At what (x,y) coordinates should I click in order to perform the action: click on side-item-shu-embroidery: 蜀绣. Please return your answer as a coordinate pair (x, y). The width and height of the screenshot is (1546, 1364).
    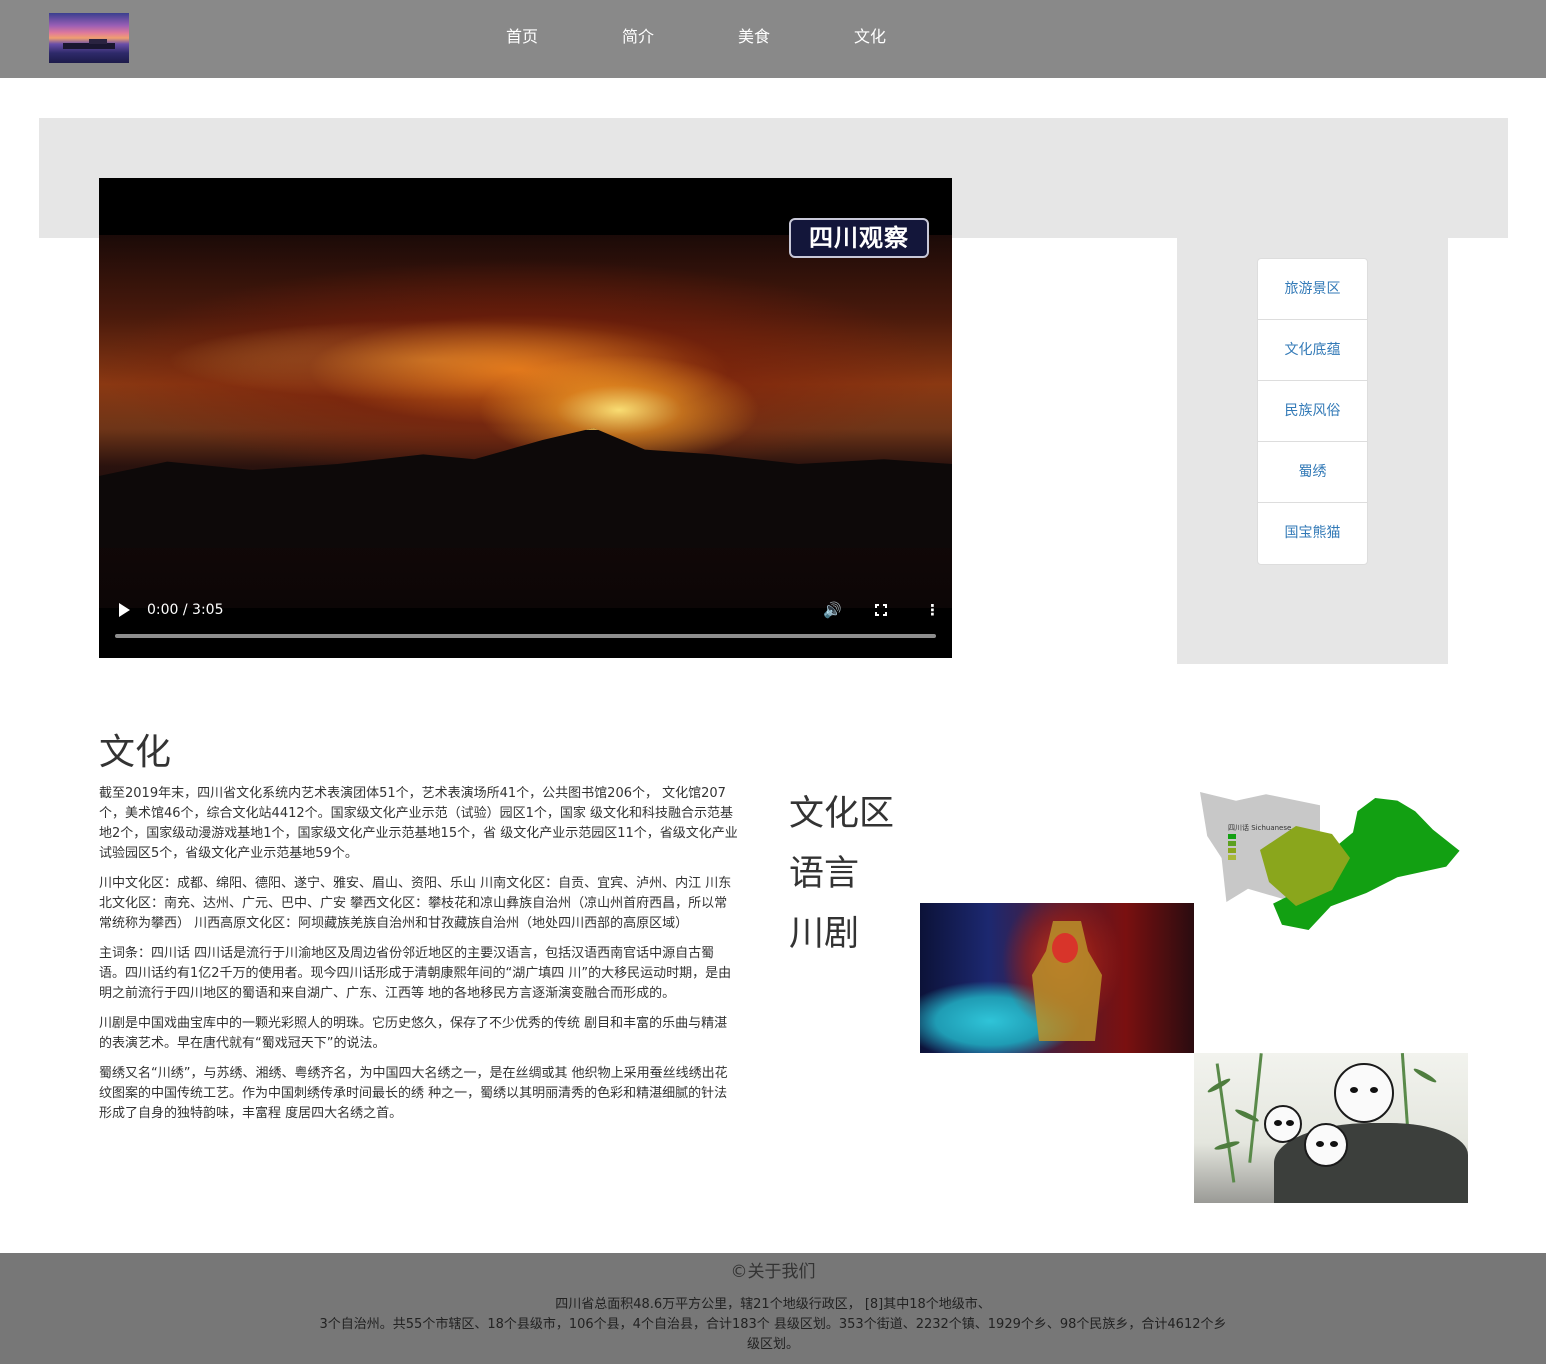
    Looking at the image, I should click on (1312, 472).